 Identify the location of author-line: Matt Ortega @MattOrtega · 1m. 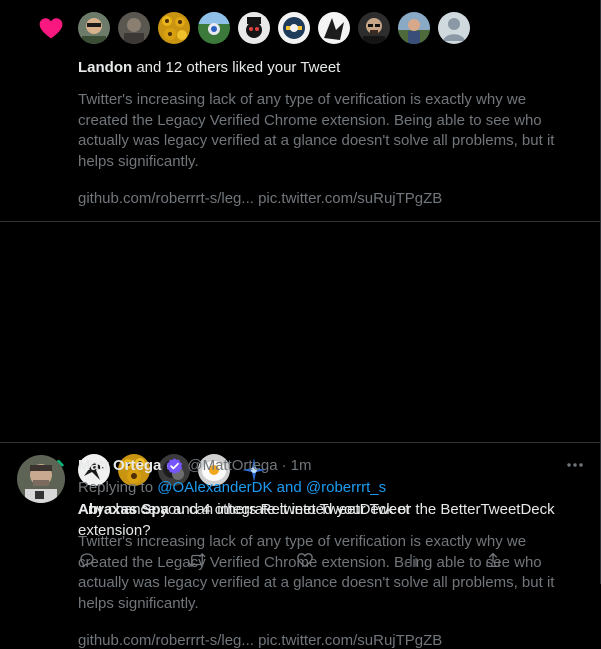
(194, 466).